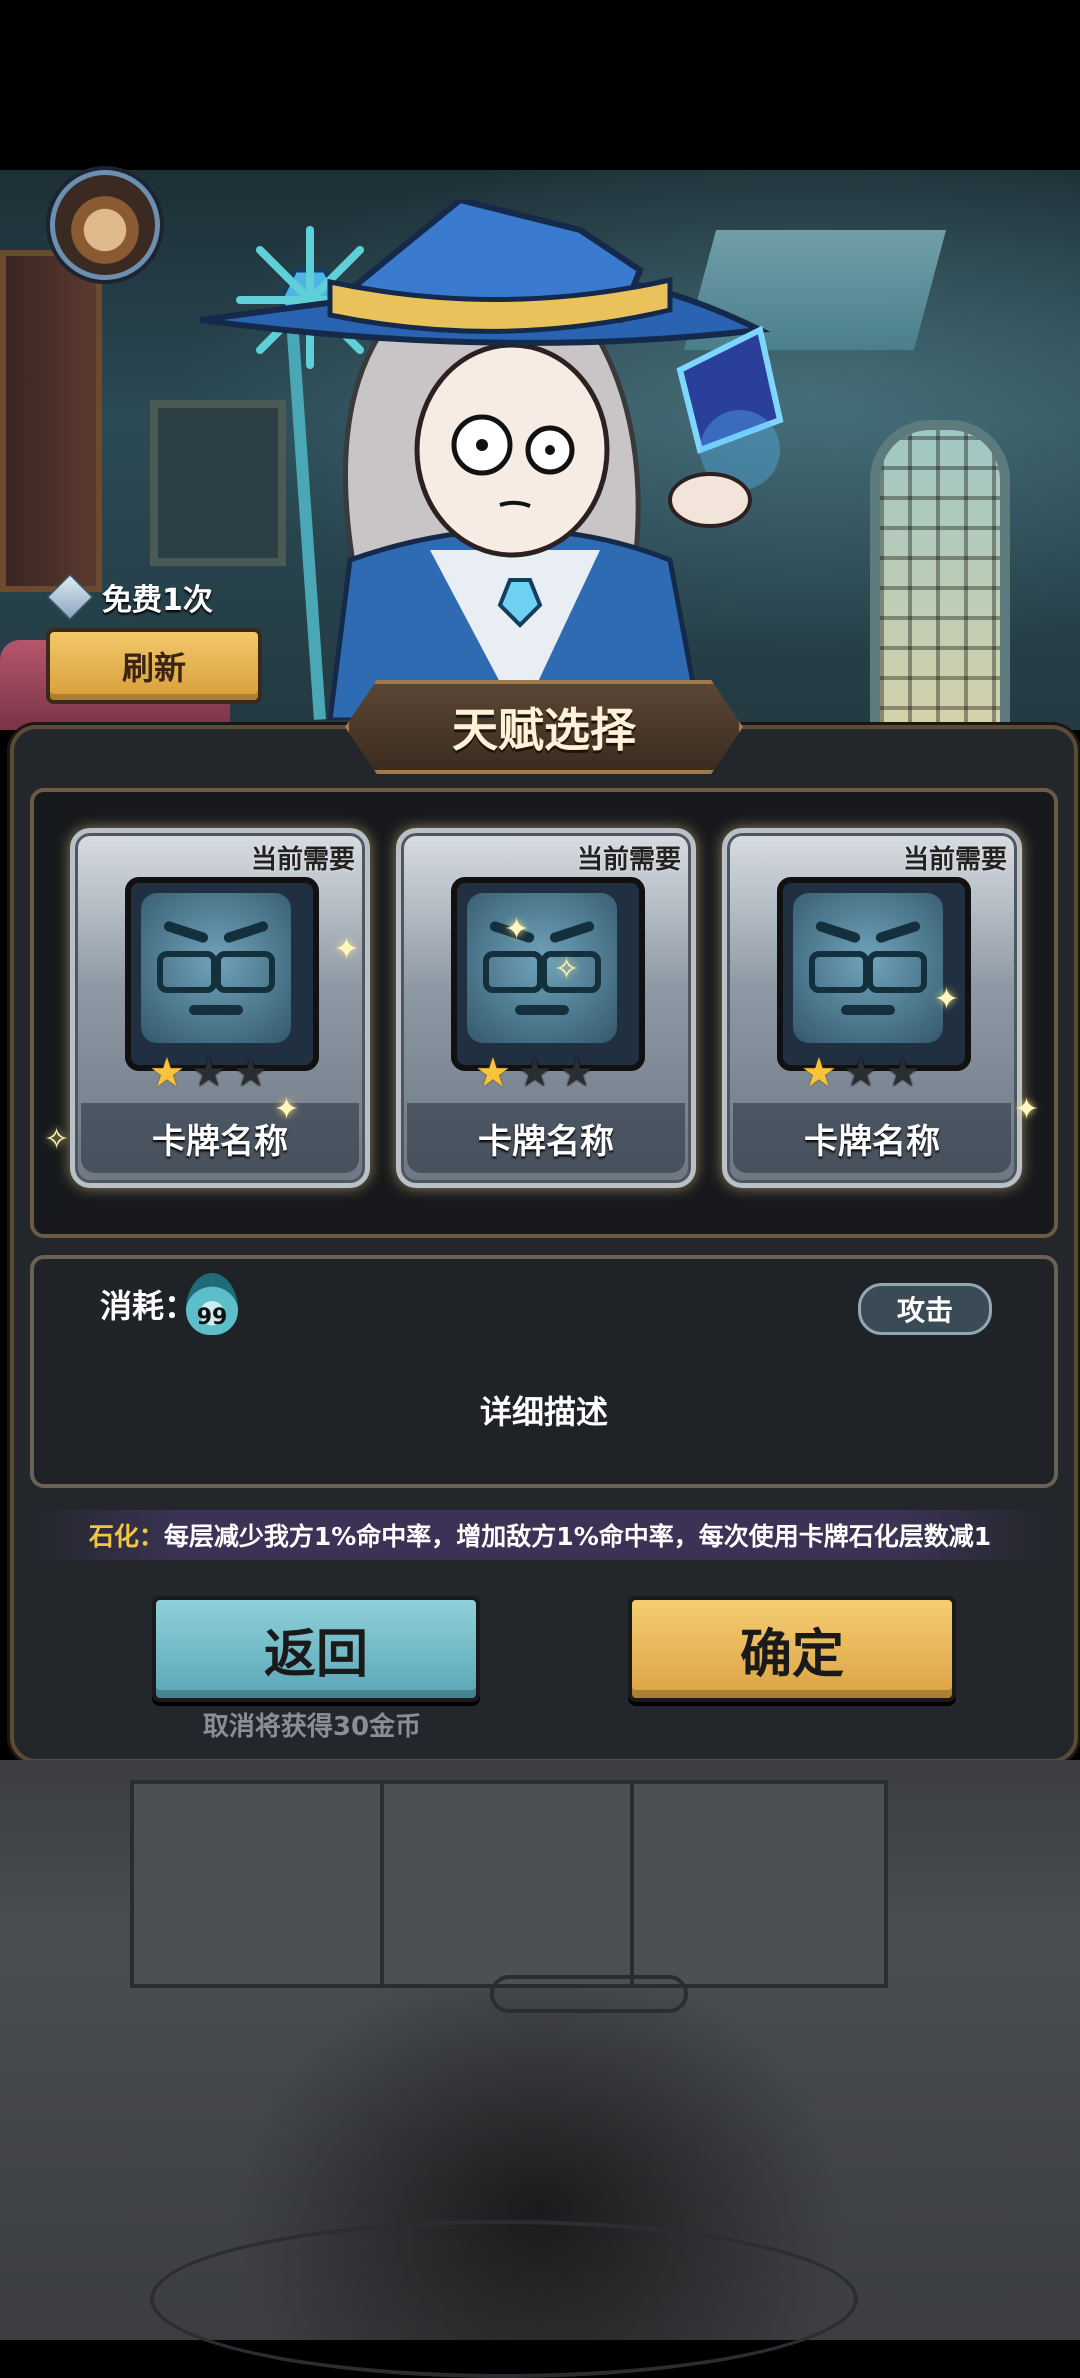 The height and width of the screenshot is (2378, 1080). Describe the element at coordinates (148, 1306) in the screenshot. I see `cost-label: 消耗：` at that location.